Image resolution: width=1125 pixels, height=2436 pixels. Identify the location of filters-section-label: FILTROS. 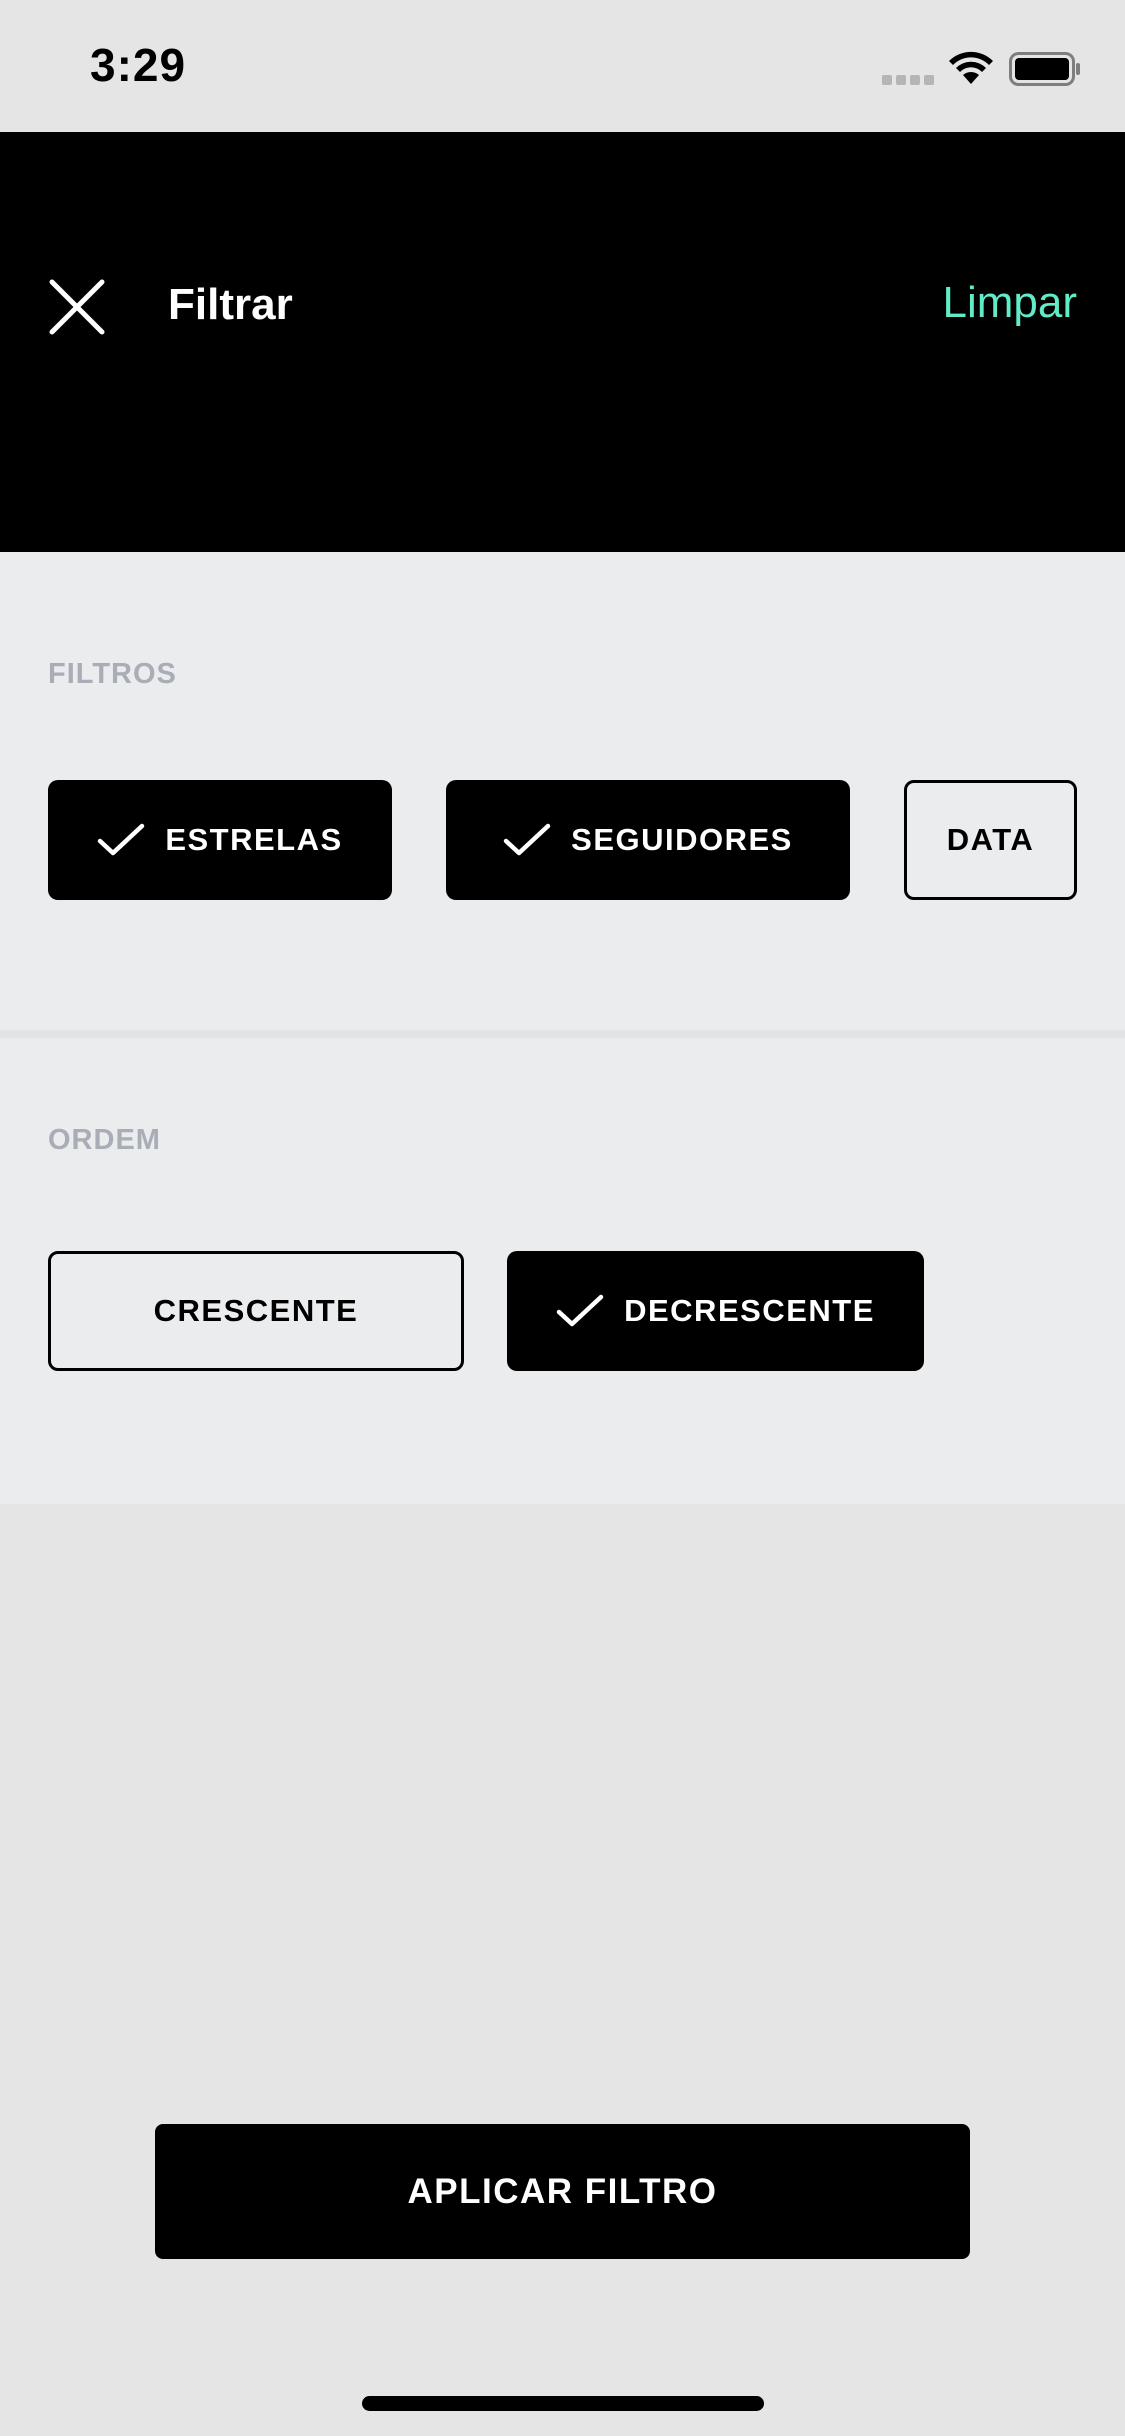
(112, 674).